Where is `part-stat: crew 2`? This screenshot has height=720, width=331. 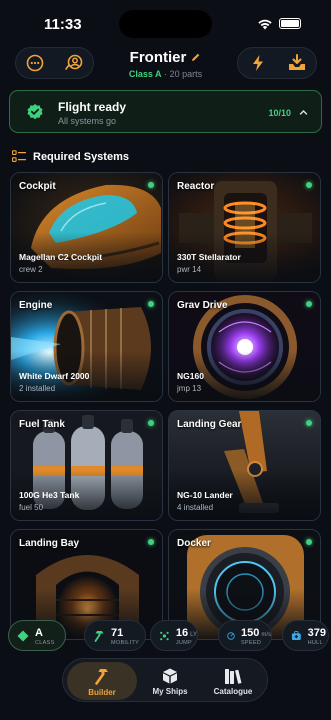
part-stat: crew 2 is located at coordinates (31, 269).